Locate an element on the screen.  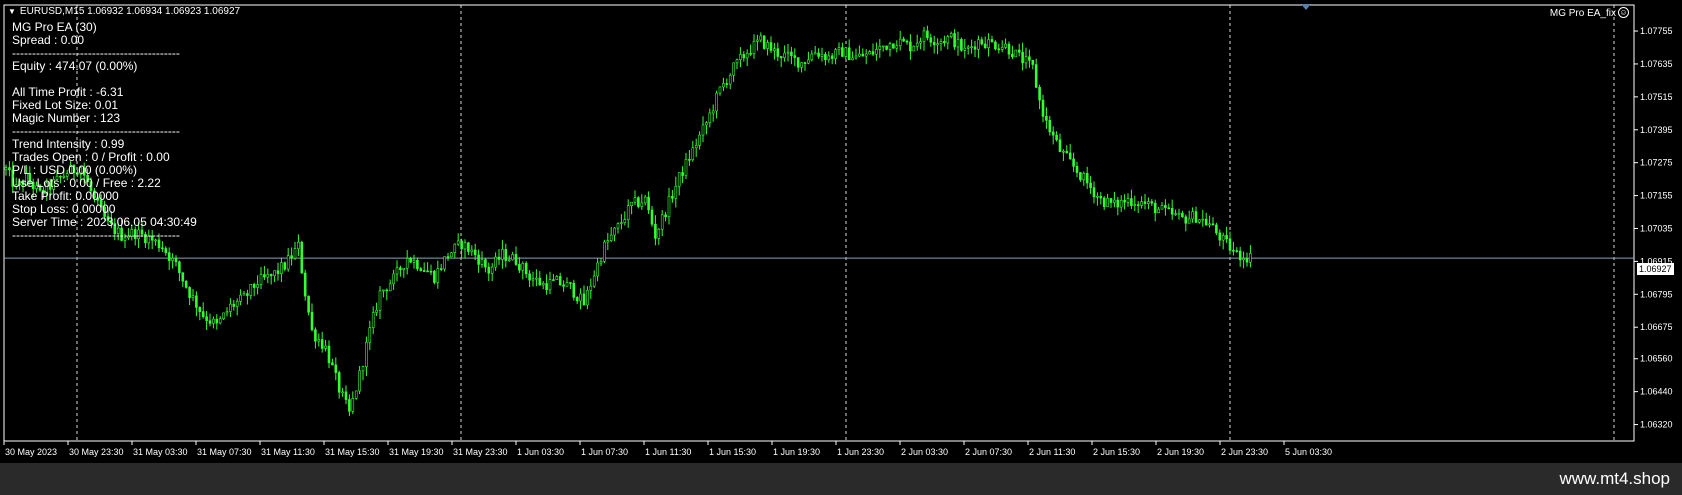
time-tick-label: 1 Jun 11:30 is located at coordinates (668, 452).